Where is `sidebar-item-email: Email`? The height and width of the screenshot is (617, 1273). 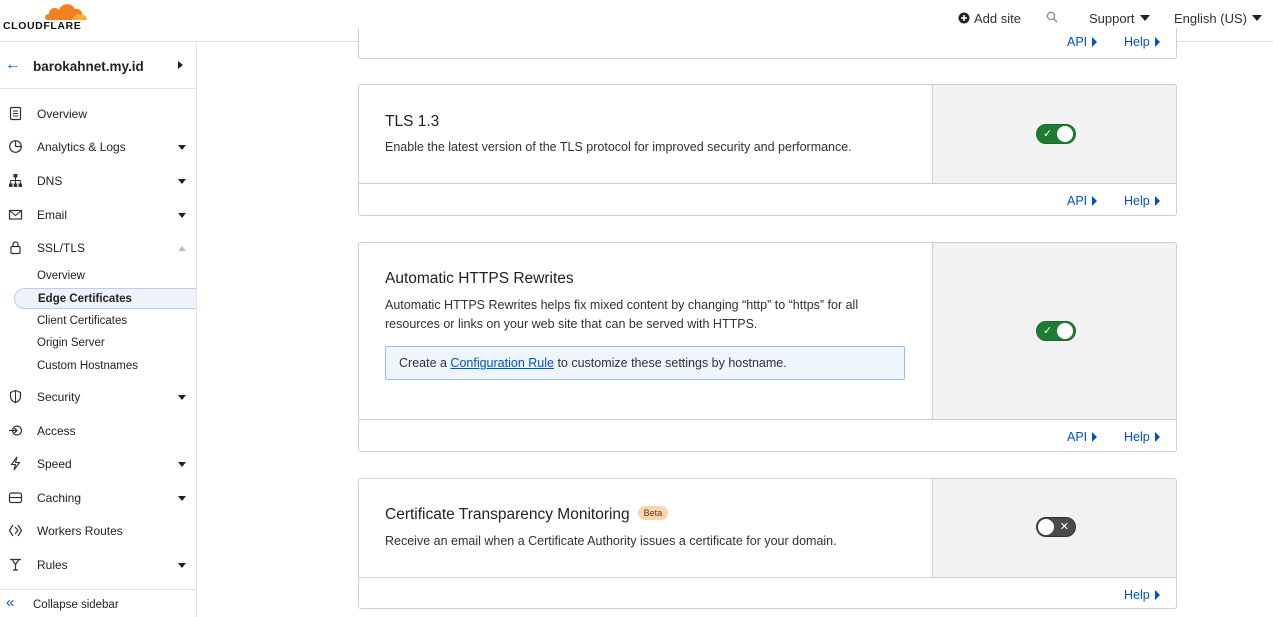 sidebar-item-email: Email is located at coordinates (98, 215).